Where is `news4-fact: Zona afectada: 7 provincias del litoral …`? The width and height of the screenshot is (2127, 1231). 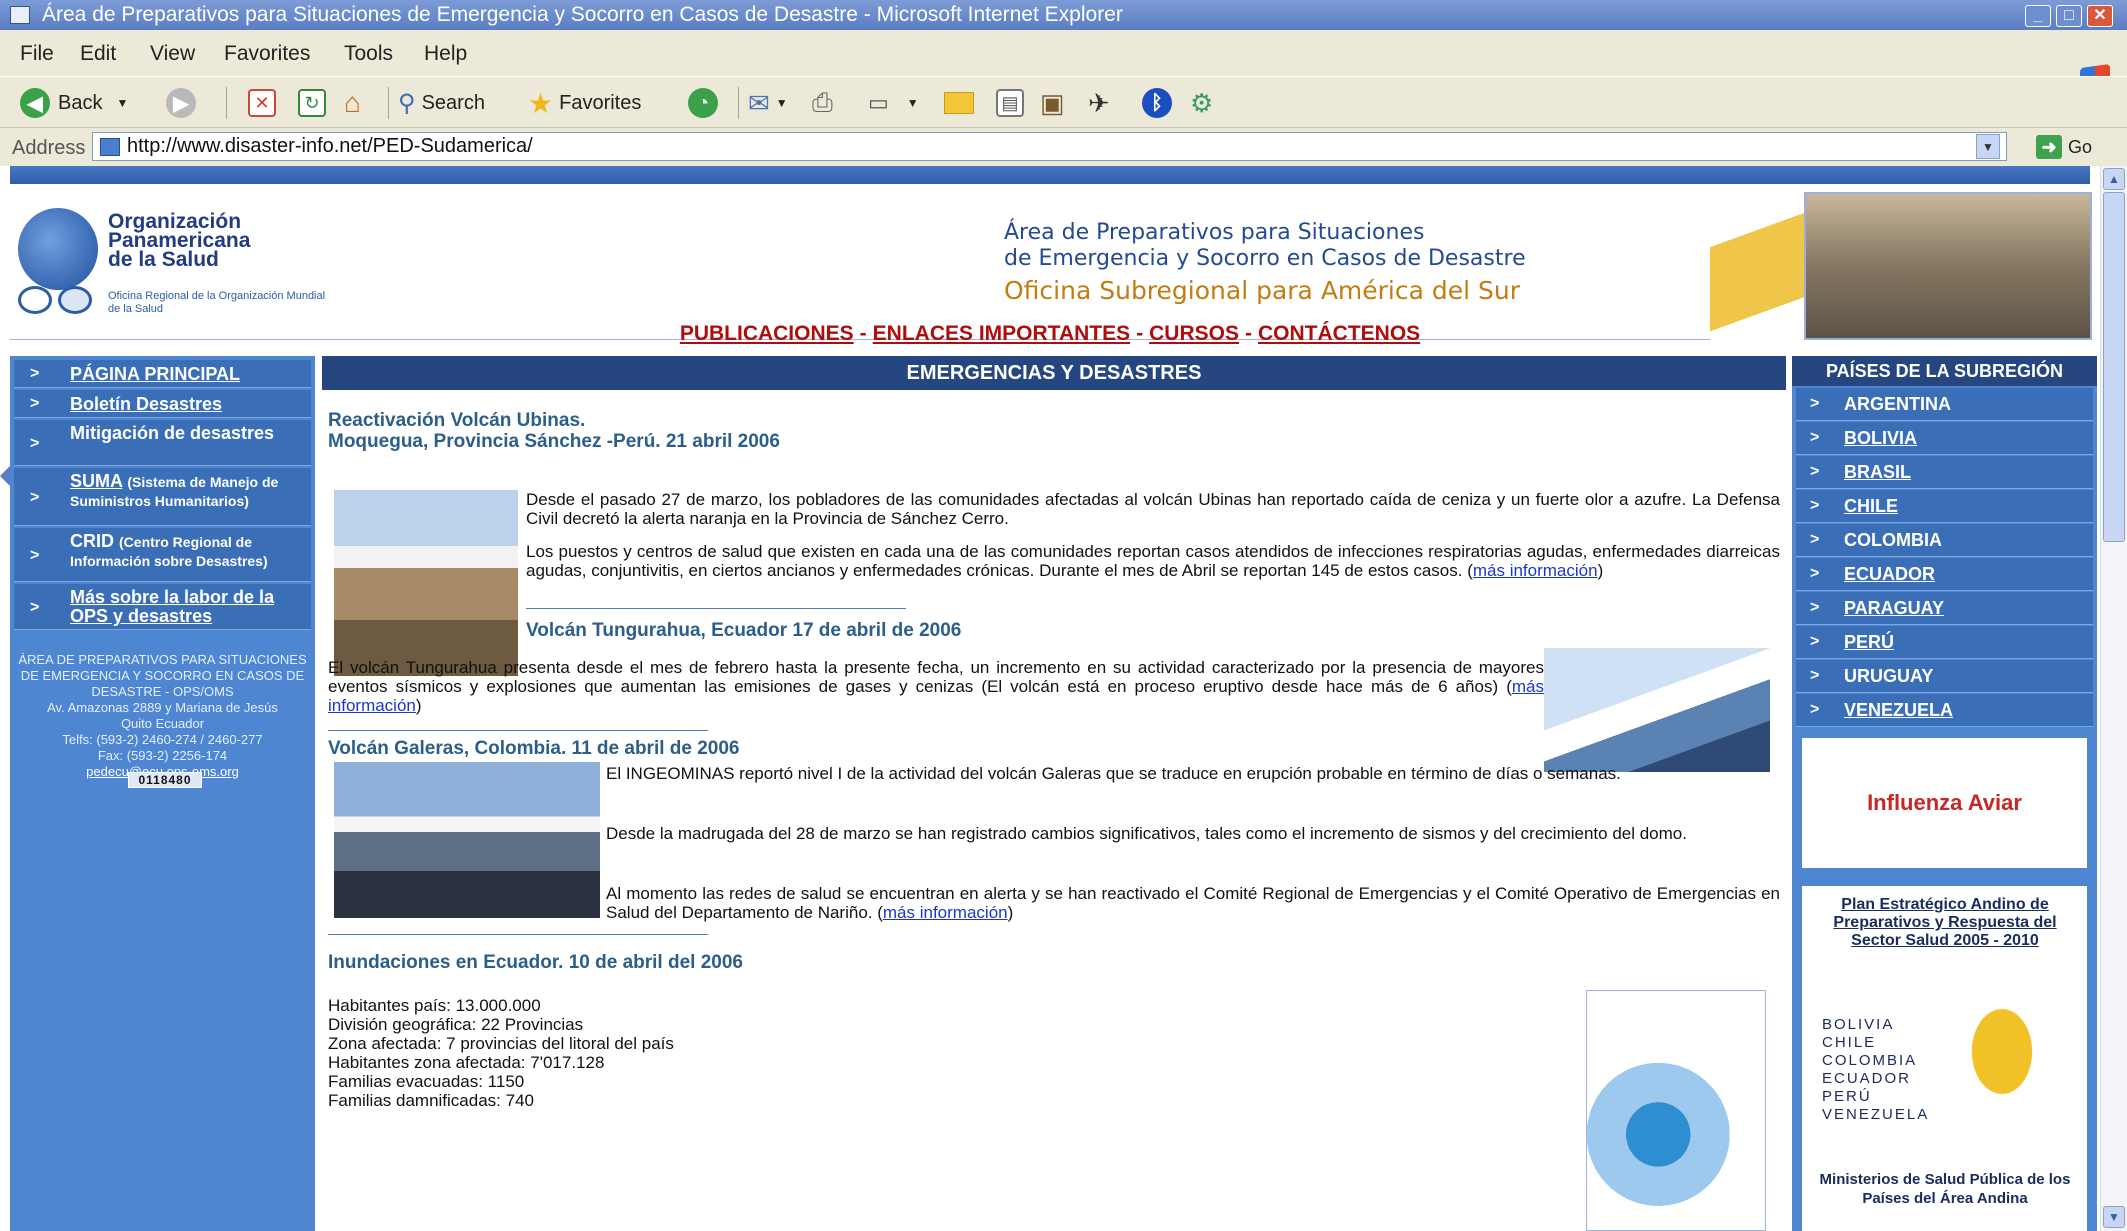
news4-fact: Zona afectada: 7 provincias del litoral … is located at coordinates (501, 1043).